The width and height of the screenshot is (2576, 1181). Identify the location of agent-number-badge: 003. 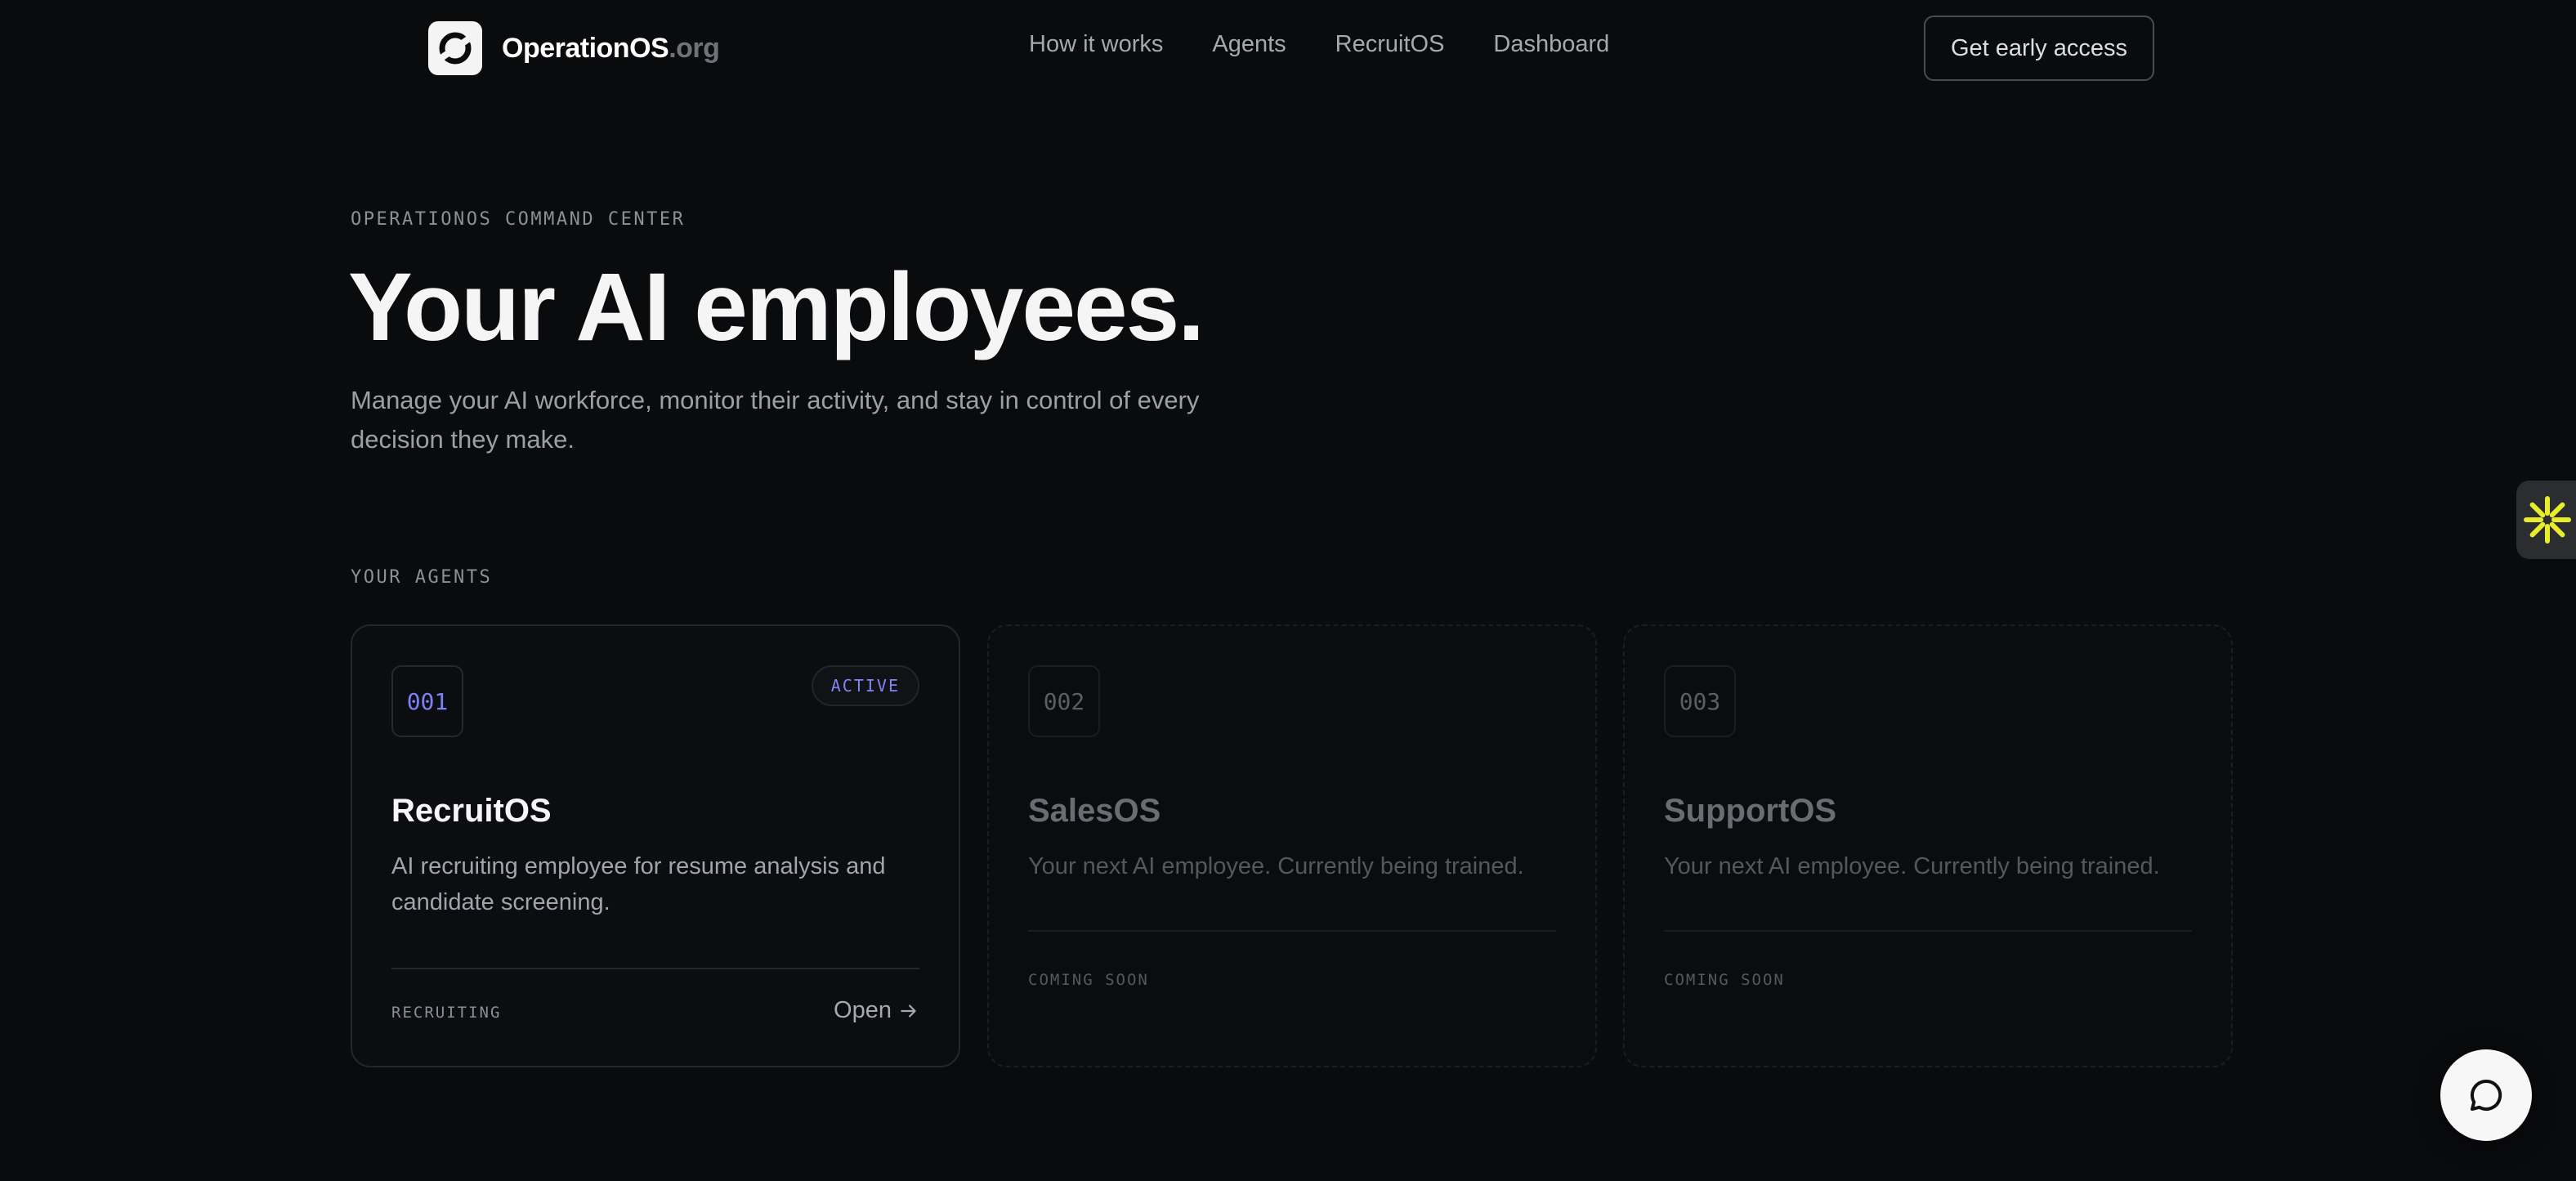
(1700, 701).